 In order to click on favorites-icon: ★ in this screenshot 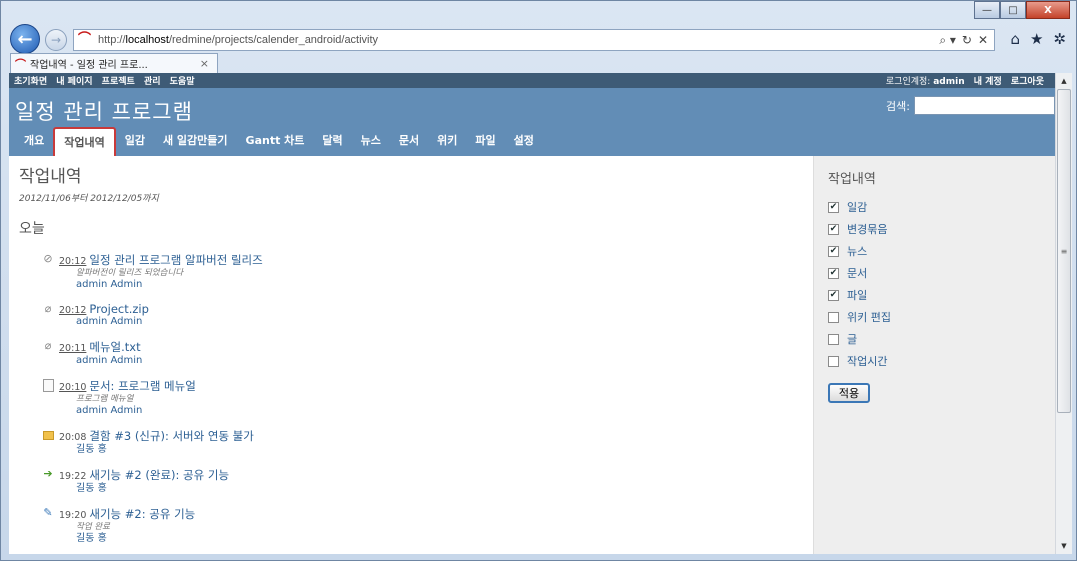, I will do `click(1036, 39)`.